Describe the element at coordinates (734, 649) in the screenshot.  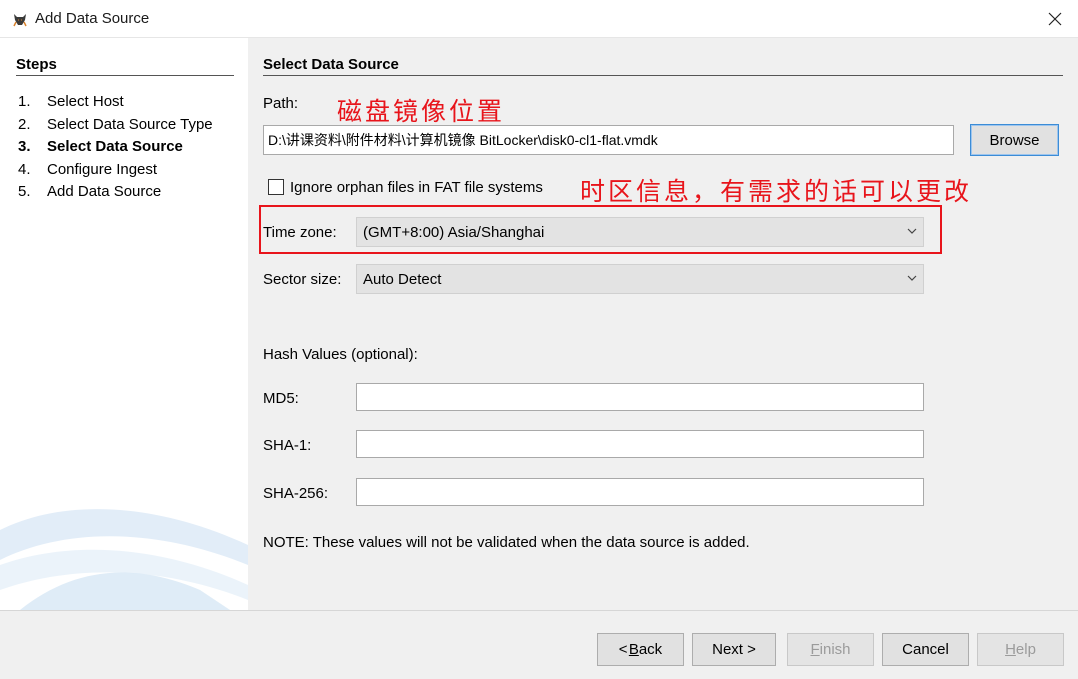
I see `next-button: Next >` at that location.